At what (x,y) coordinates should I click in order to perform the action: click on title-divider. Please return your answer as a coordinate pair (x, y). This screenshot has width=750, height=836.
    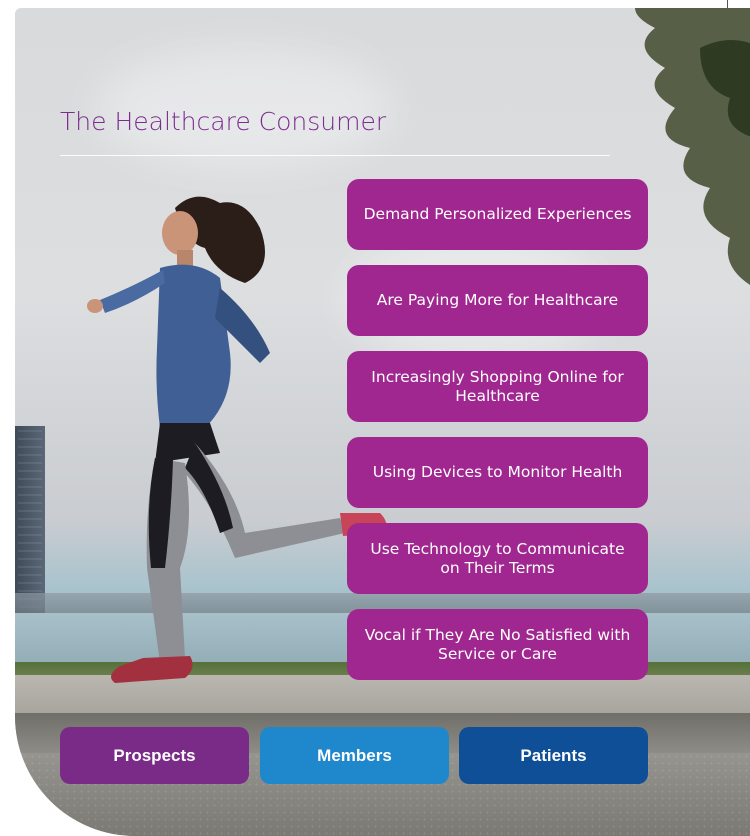
    Looking at the image, I should click on (335, 155).